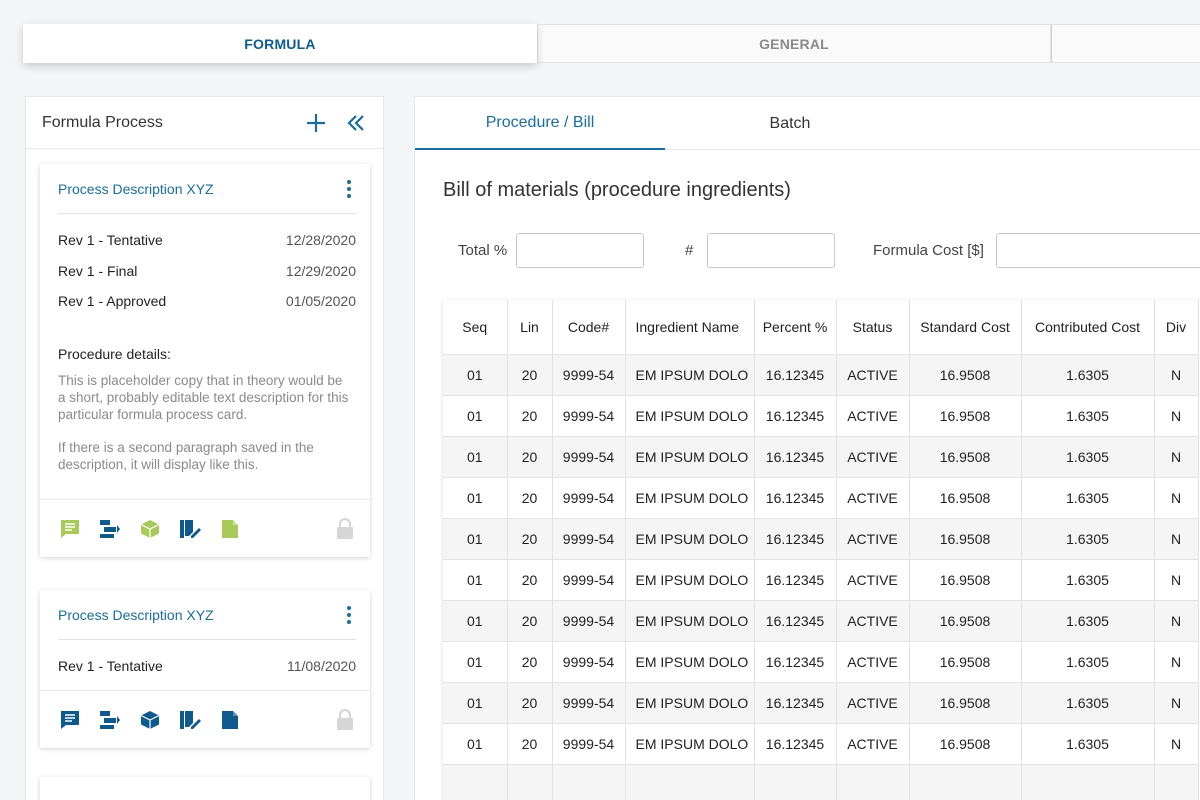 The image size is (1200, 800). What do you see at coordinates (280, 43) in the screenshot?
I see `tab-formula: FORMULA` at bounding box center [280, 43].